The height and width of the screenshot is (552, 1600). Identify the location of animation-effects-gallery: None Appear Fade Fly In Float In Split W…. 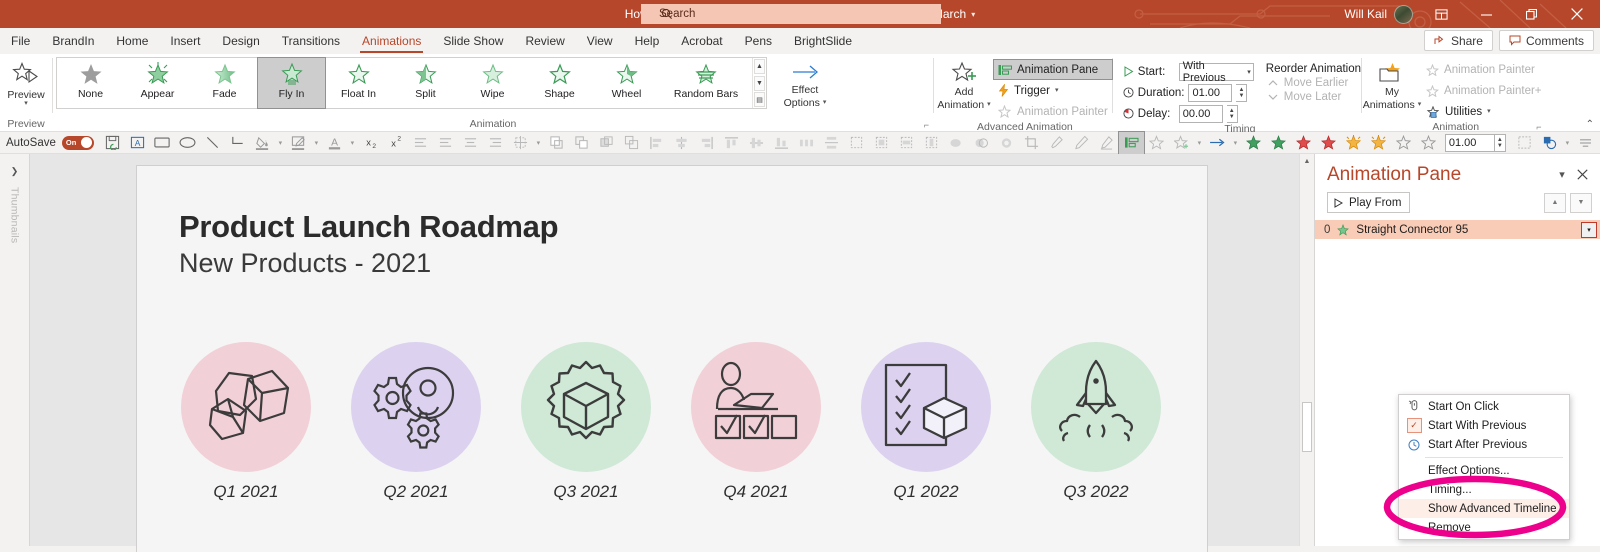
(411, 83).